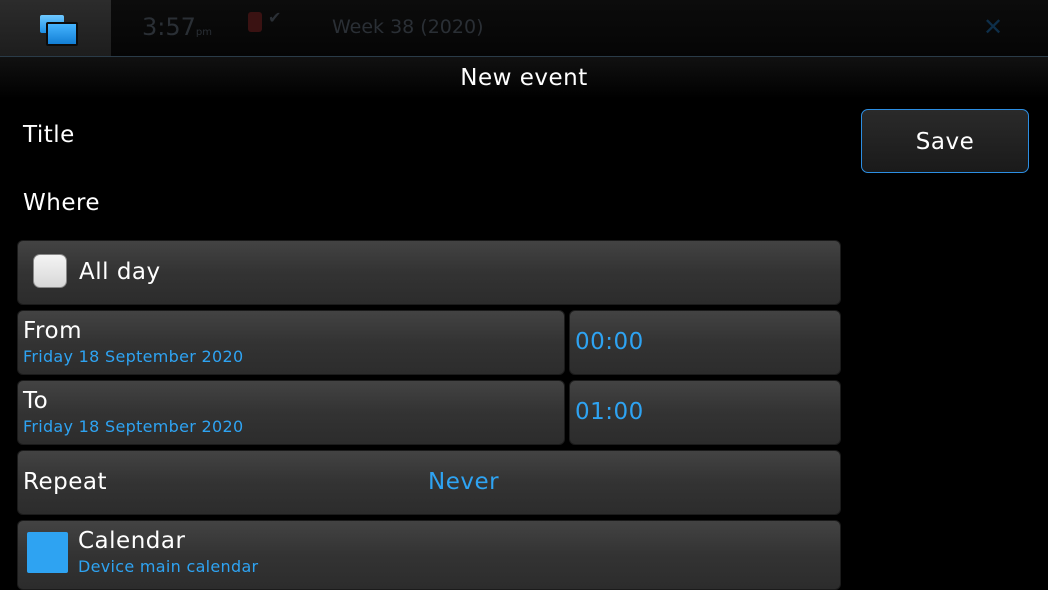  What do you see at coordinates (464, 482) in the screenshot?
I see `repeat-value: Never` at bounding box center [464, 482].